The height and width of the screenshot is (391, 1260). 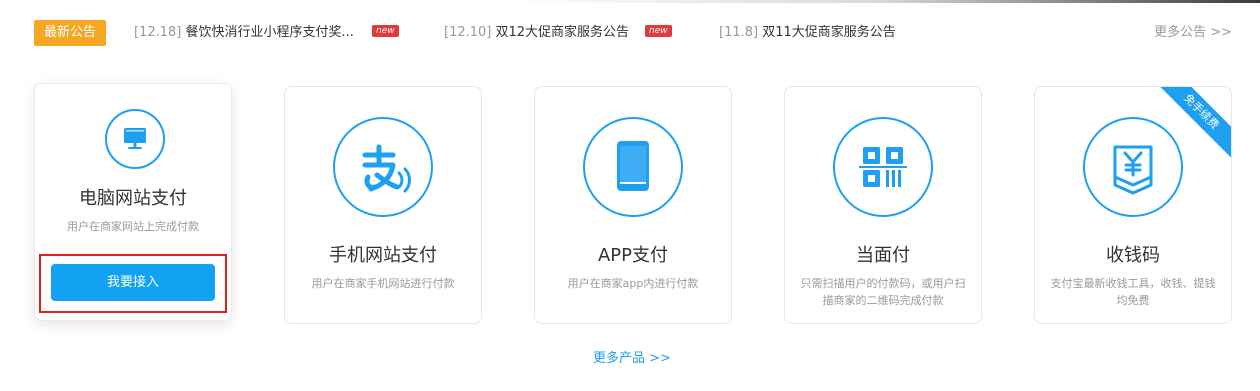 I want to click on card-description: 支付宝最新收钱工具，收钱、提钱均免费, so click(x=1133, y=292).